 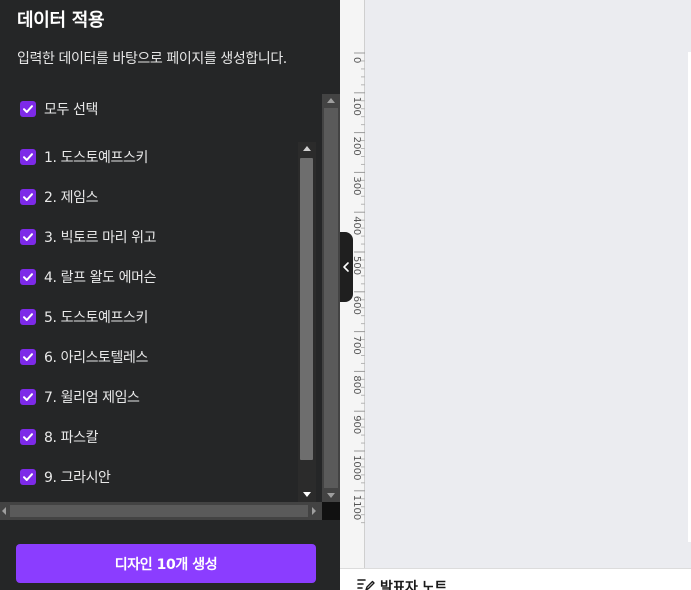 What do you see at coordinates (100, 238) in the screenshot?
I see `item-label: 3. 빅토르 마리 위고` at bounding box center [100, 238].